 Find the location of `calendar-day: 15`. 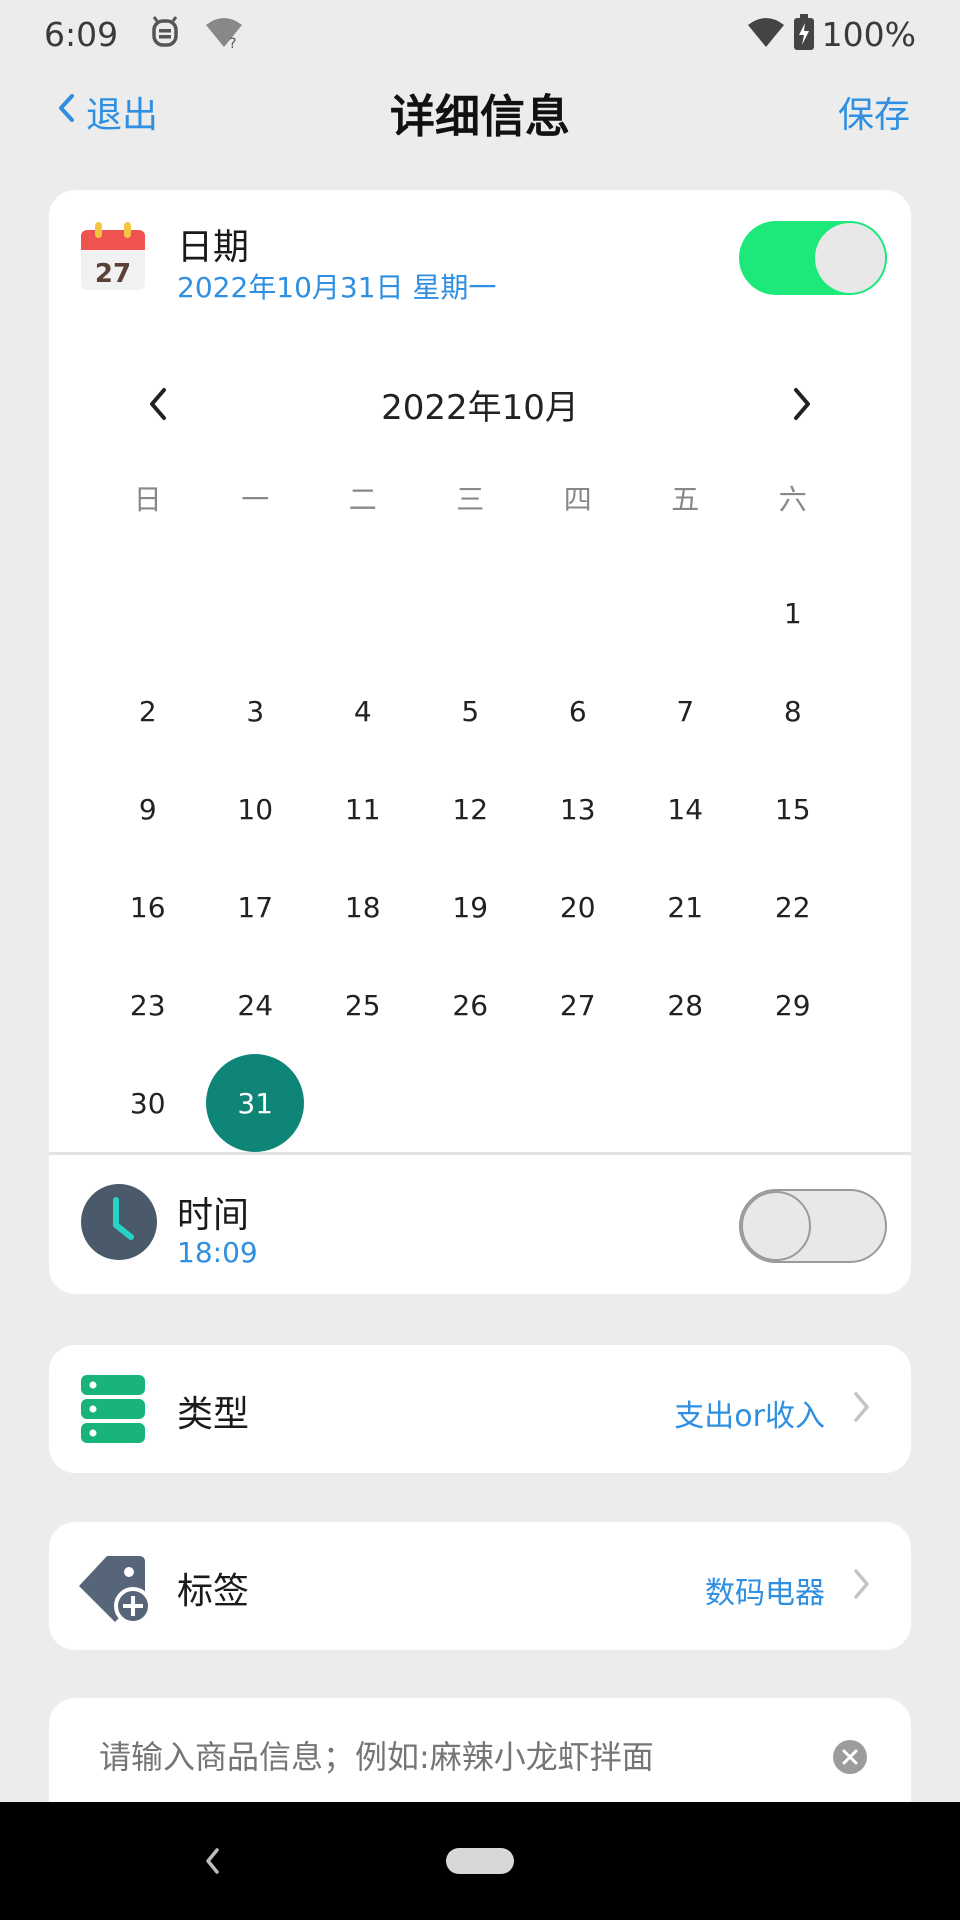

calendar-day: 15 is located at coordinates (793, 809).